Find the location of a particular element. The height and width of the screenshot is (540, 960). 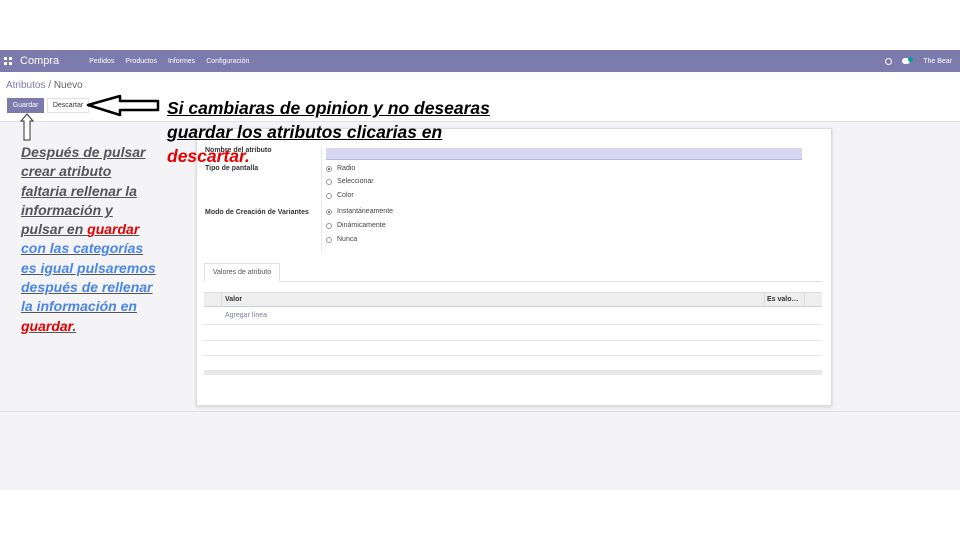

annotation-line: con las categorías is located at coordinates (82, 248).